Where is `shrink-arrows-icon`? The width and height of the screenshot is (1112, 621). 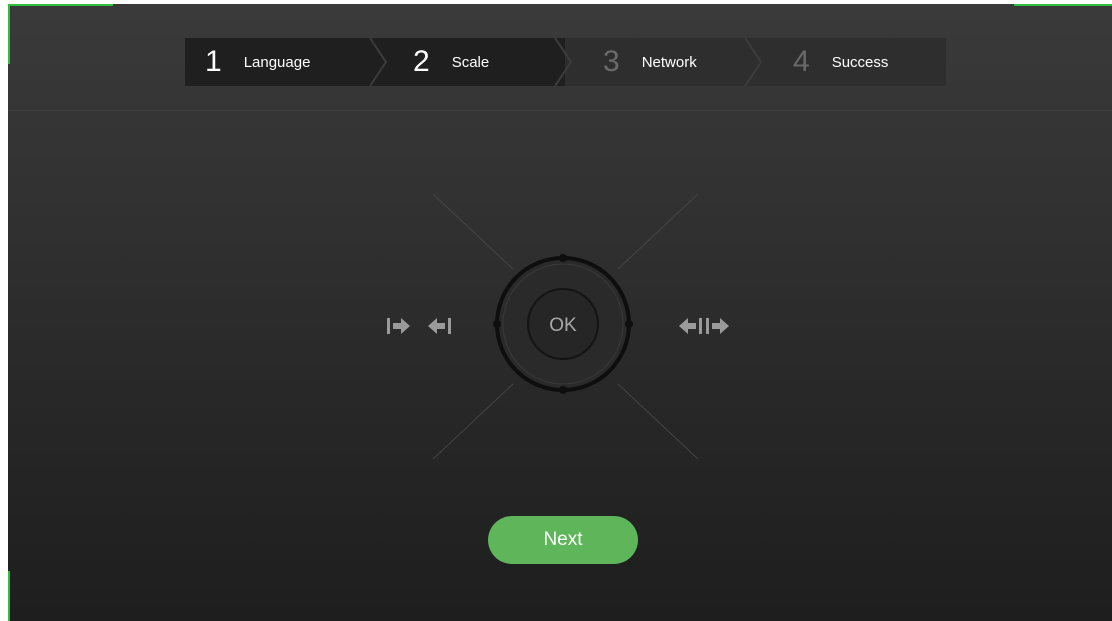
shrink-arrows-icon is located at coordinates (419, 326).